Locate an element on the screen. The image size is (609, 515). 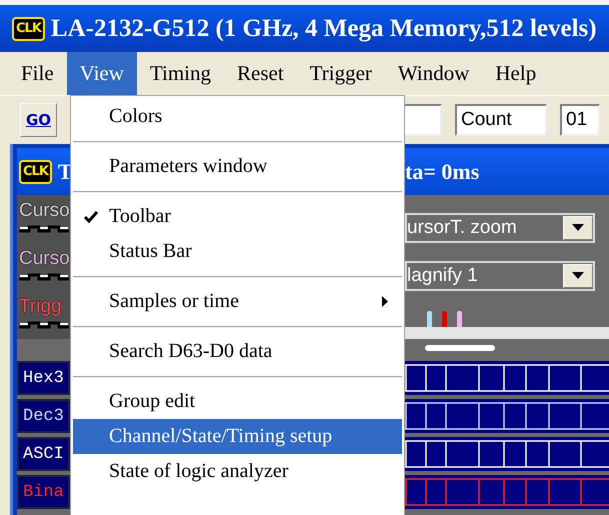
menu-item: Timing is located at coordinates (180, 73).